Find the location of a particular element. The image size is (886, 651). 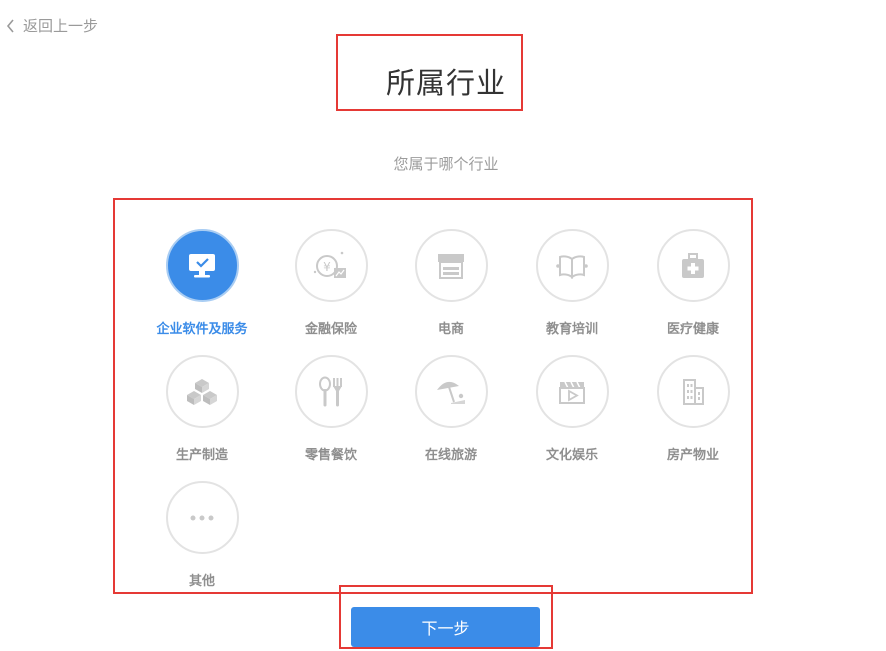

spoon-fork-icon is located at coordinates (330, 391).